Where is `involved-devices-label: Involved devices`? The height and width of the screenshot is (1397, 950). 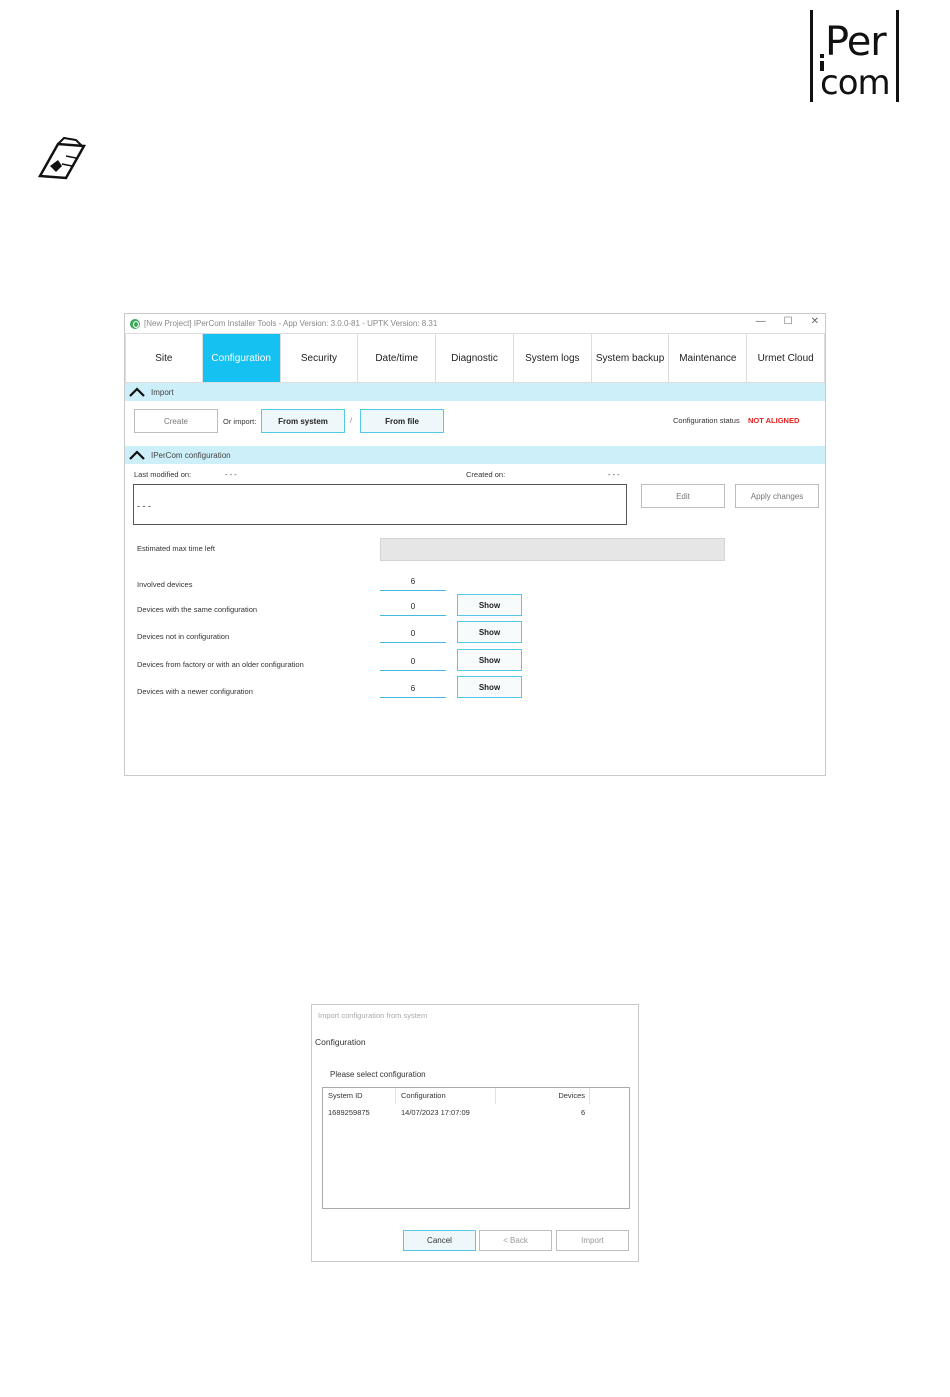 involved-devices-label: Involved devices is located at coordinates (165, 584).